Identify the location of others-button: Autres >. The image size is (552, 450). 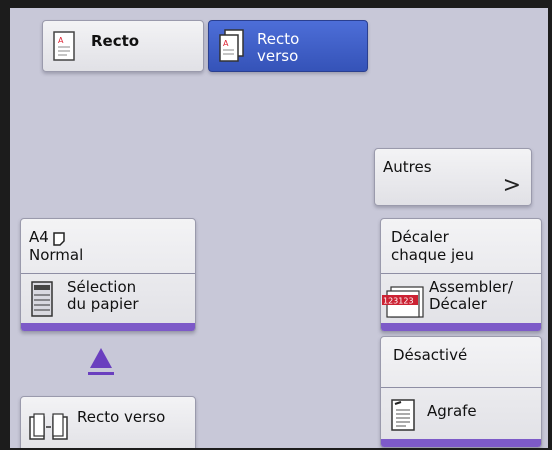
(453, 177).